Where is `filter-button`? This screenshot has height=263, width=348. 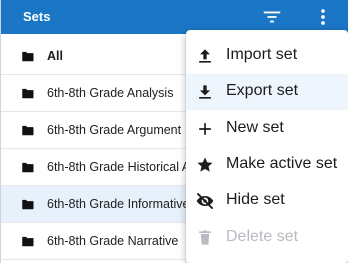 filter-button is located at coordinates (272, 17).